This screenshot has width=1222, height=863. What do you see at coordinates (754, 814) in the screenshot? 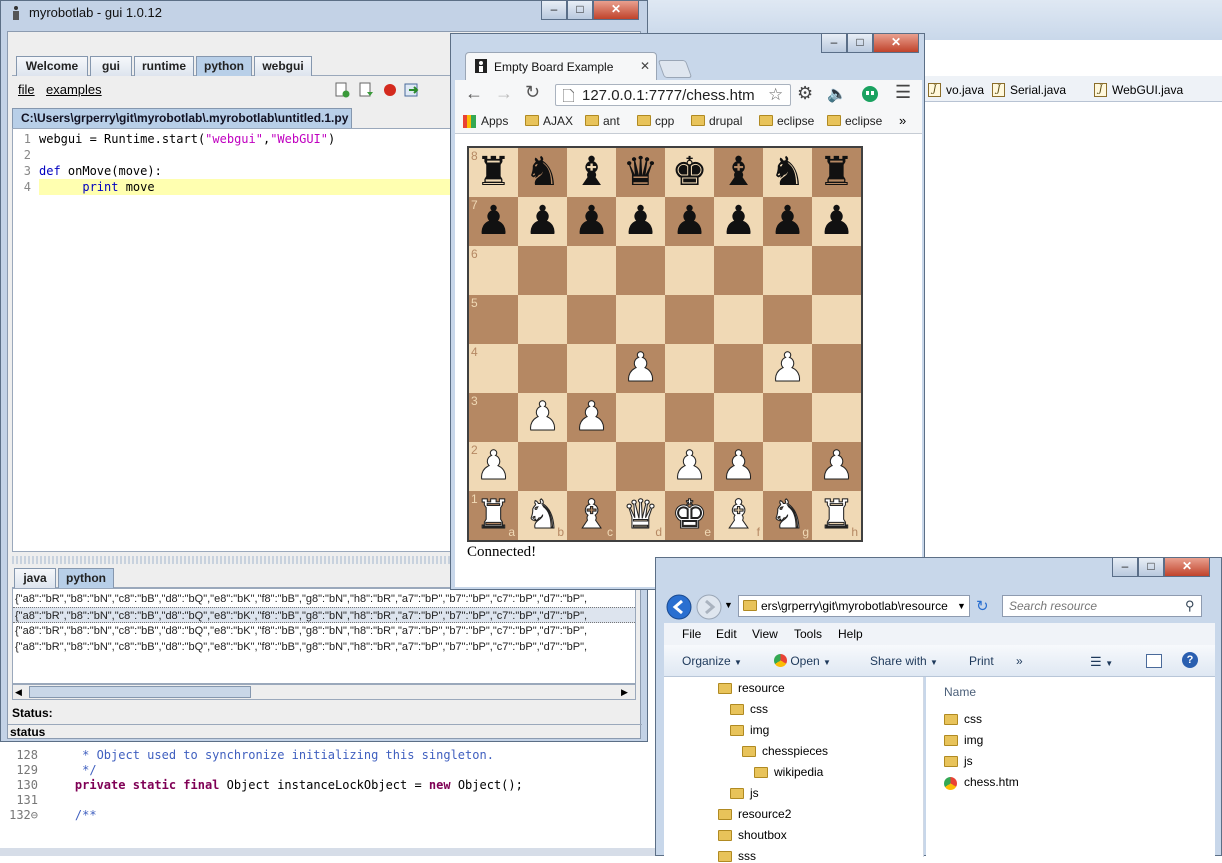
I see `tree-folder-item: resource2` at bounding box center [754, 814].